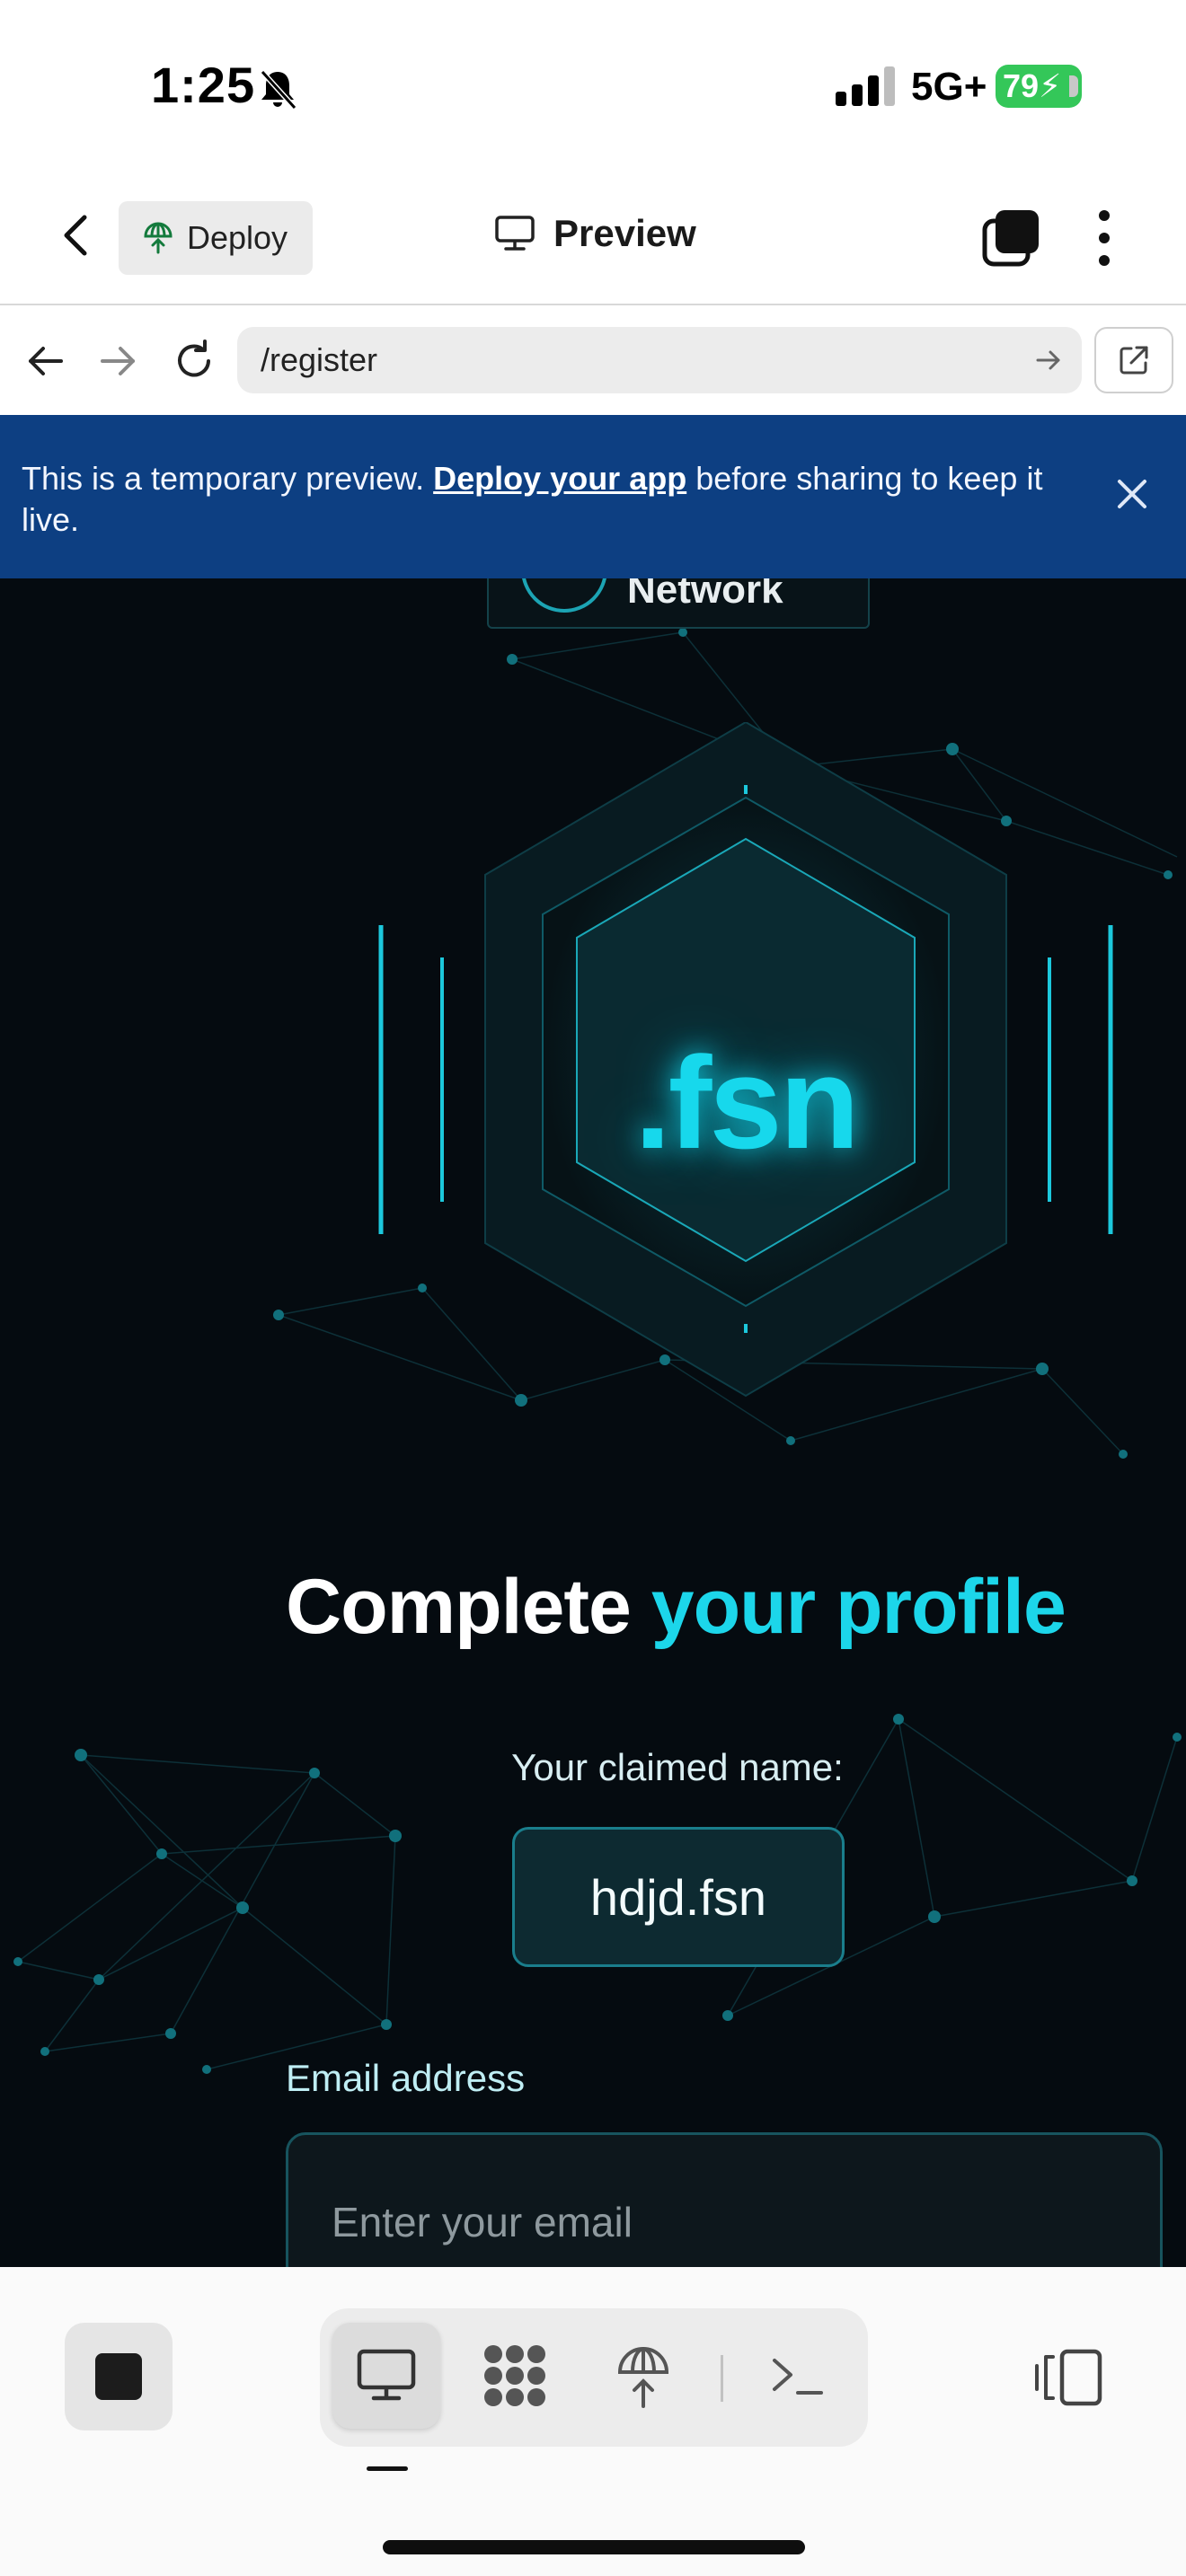 Image resolution: width=1186 pixels, height=2576 pixels. Describe the element at coordinates (859, 1607) in the screenshot. I see `headline-accent: your profile` at that location.